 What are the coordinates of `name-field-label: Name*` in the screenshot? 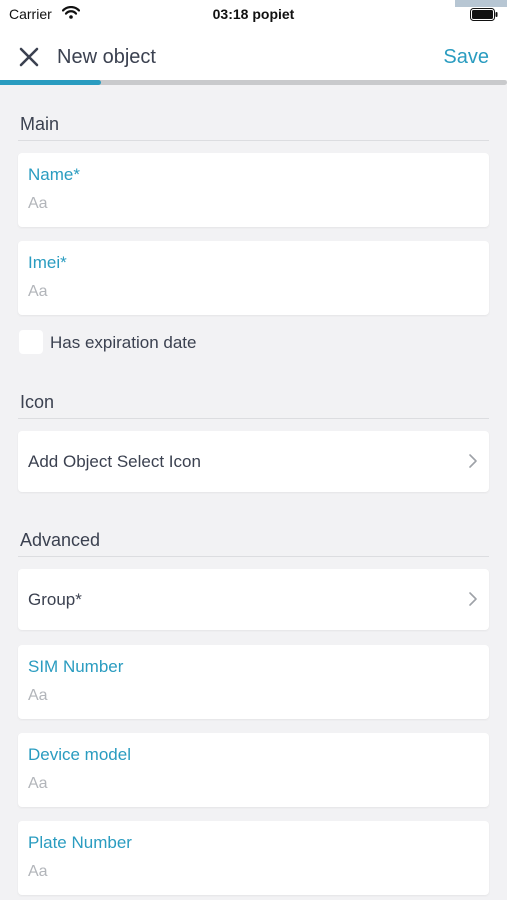 It's located at (54, 174).